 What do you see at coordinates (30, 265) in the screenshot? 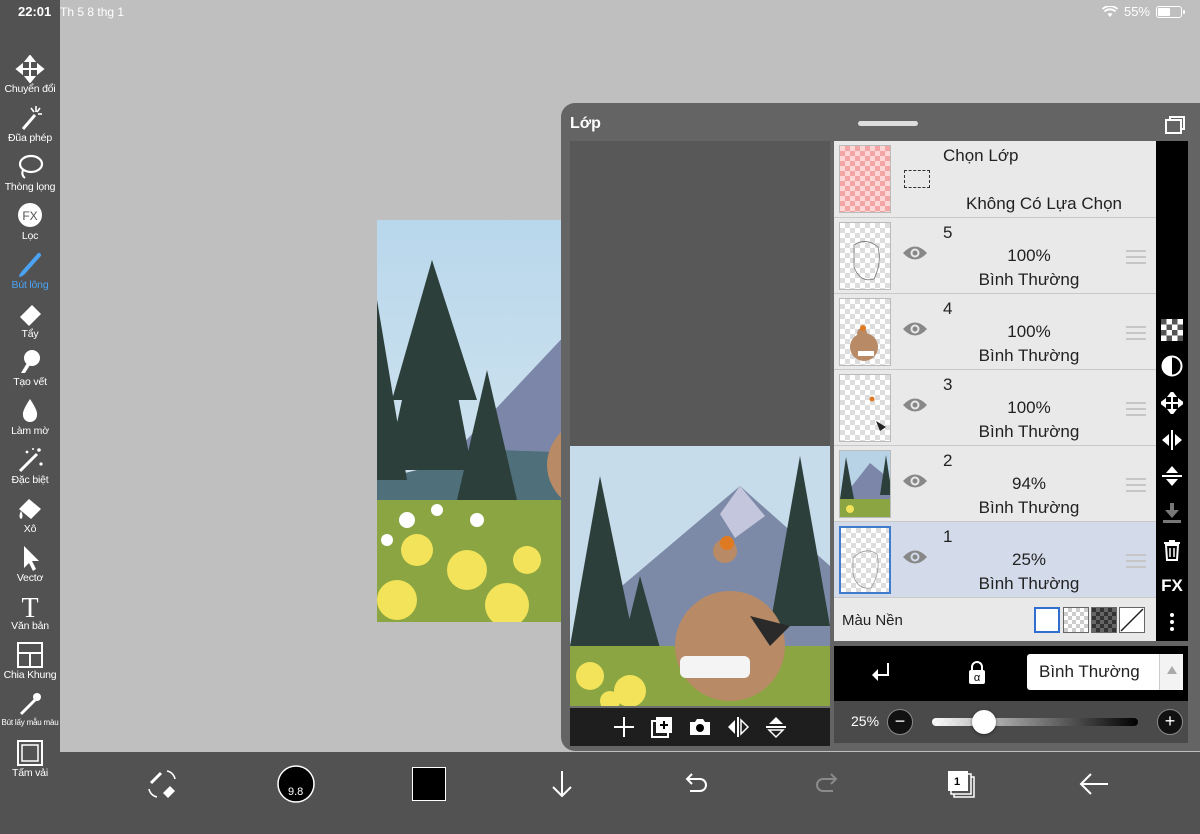
I see `brush-icon` at bounding box center [30, 265].